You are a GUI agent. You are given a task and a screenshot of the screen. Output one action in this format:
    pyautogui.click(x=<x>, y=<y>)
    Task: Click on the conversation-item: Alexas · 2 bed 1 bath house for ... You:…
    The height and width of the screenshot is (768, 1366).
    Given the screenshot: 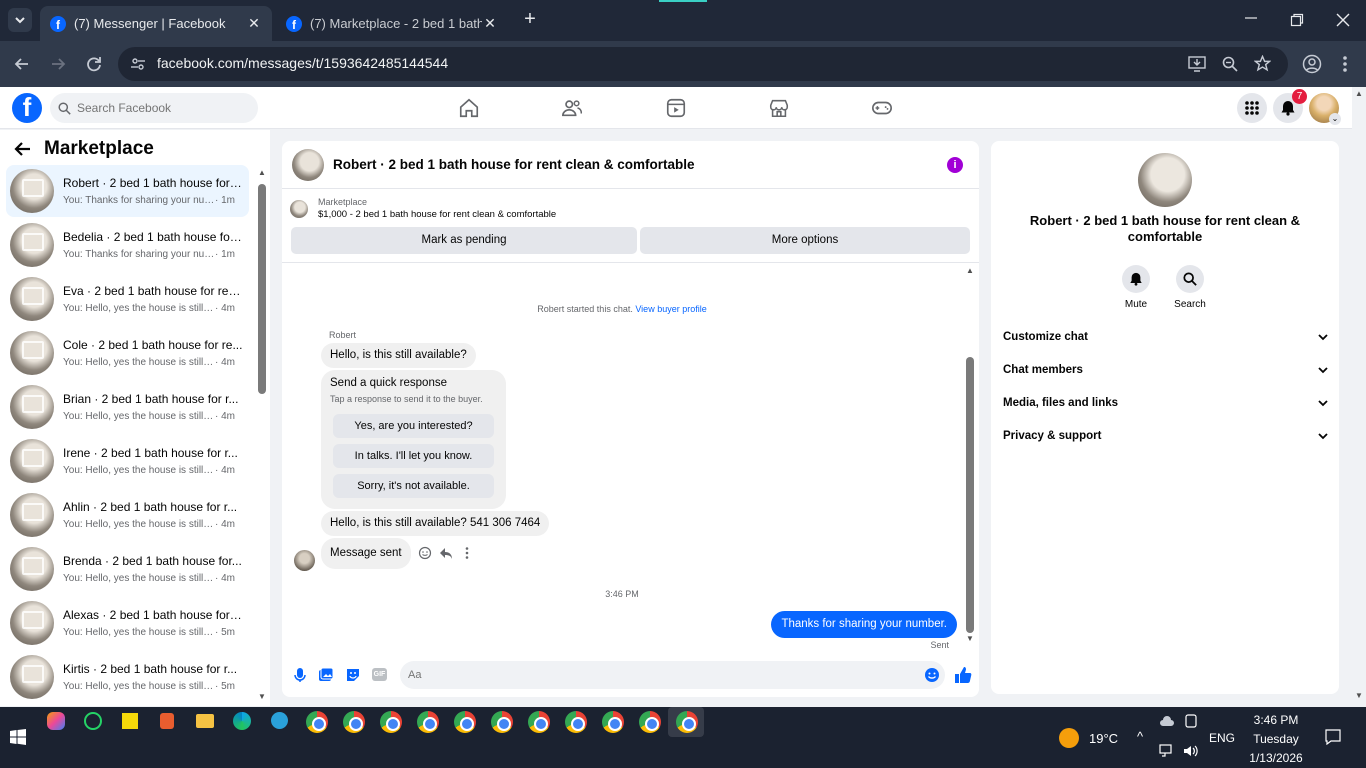 What is the action you would take?
    pyautogui.click(x=127, y=623)
    